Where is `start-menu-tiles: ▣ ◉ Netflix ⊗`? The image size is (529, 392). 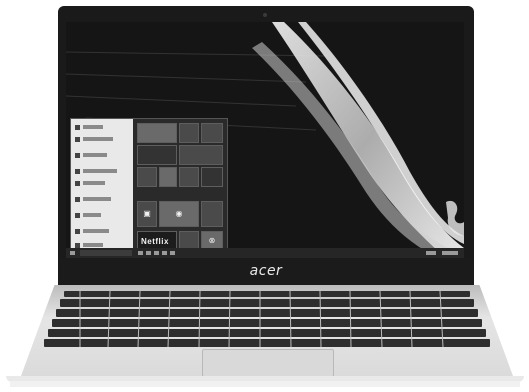
start-menu-tiles: ▣ ◉ Netflix ⊗ is located at coordinates (181, 187).